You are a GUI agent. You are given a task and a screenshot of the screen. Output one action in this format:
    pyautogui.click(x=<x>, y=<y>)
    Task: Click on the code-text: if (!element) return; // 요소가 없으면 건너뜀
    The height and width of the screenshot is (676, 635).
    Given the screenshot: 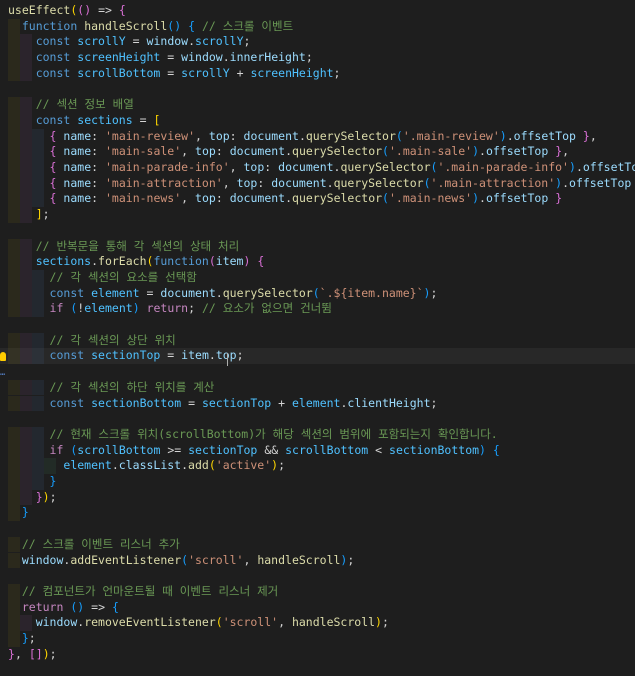 What is the action you would take?
    pyautogui.click(x=190, y=308)
    